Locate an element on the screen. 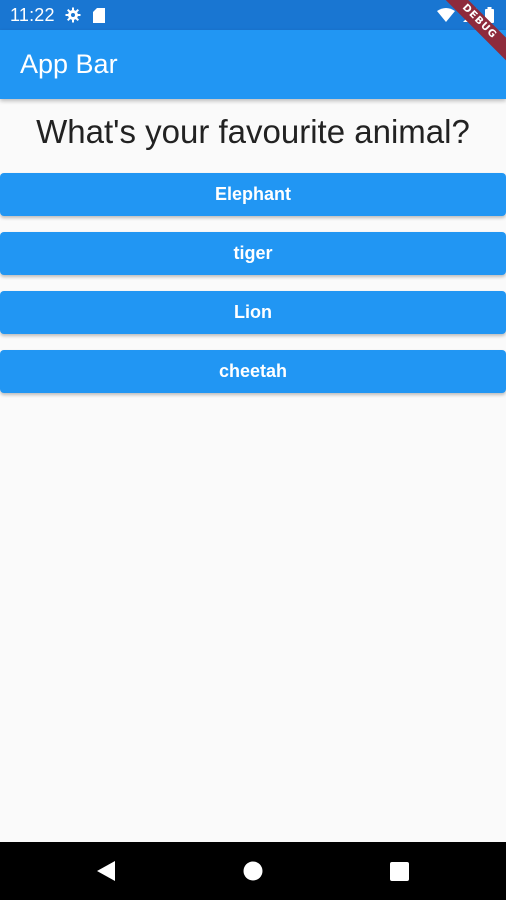 The height and width of the screenshot is (900, 506). question-text: What's your favourite animal? is located at coordinates (253, 131).